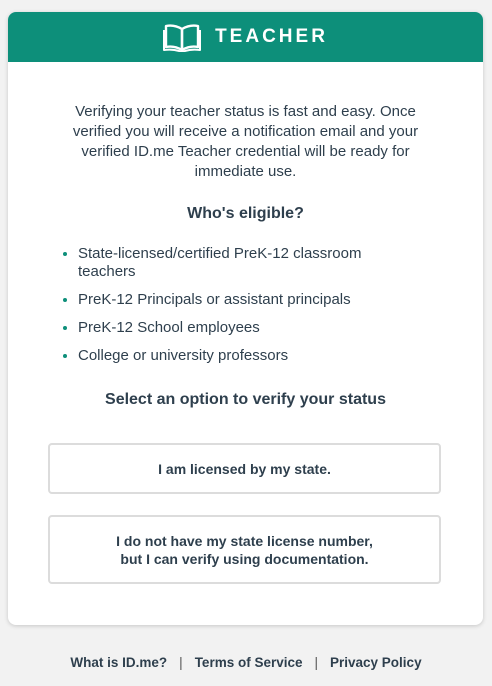  What do you see at coordinates (244, 558) in the screenshot?
I see `documentation-label-line2: but I can verify using documentation.` at bounding box center [244, 558].